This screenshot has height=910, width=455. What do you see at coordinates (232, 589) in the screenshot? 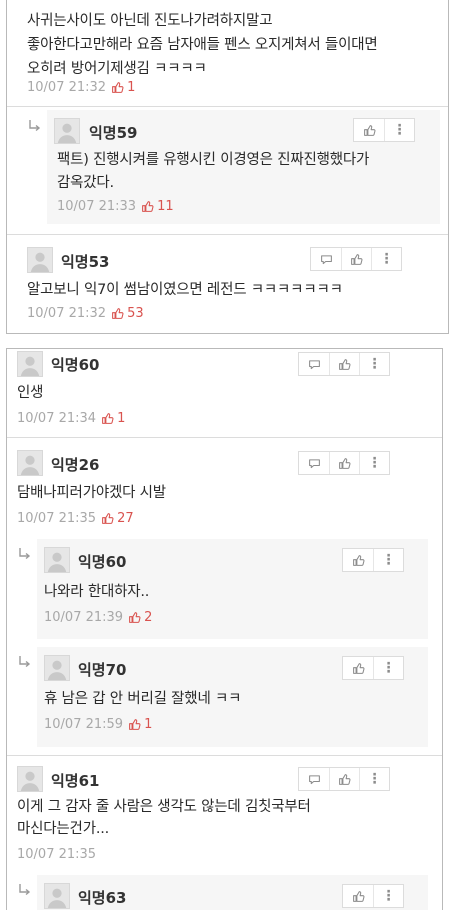
I see `reply-item: 익명60 ⋮ 나와라 한대하자.. 10/07 21:39 2` at bounding box center [232, 589].